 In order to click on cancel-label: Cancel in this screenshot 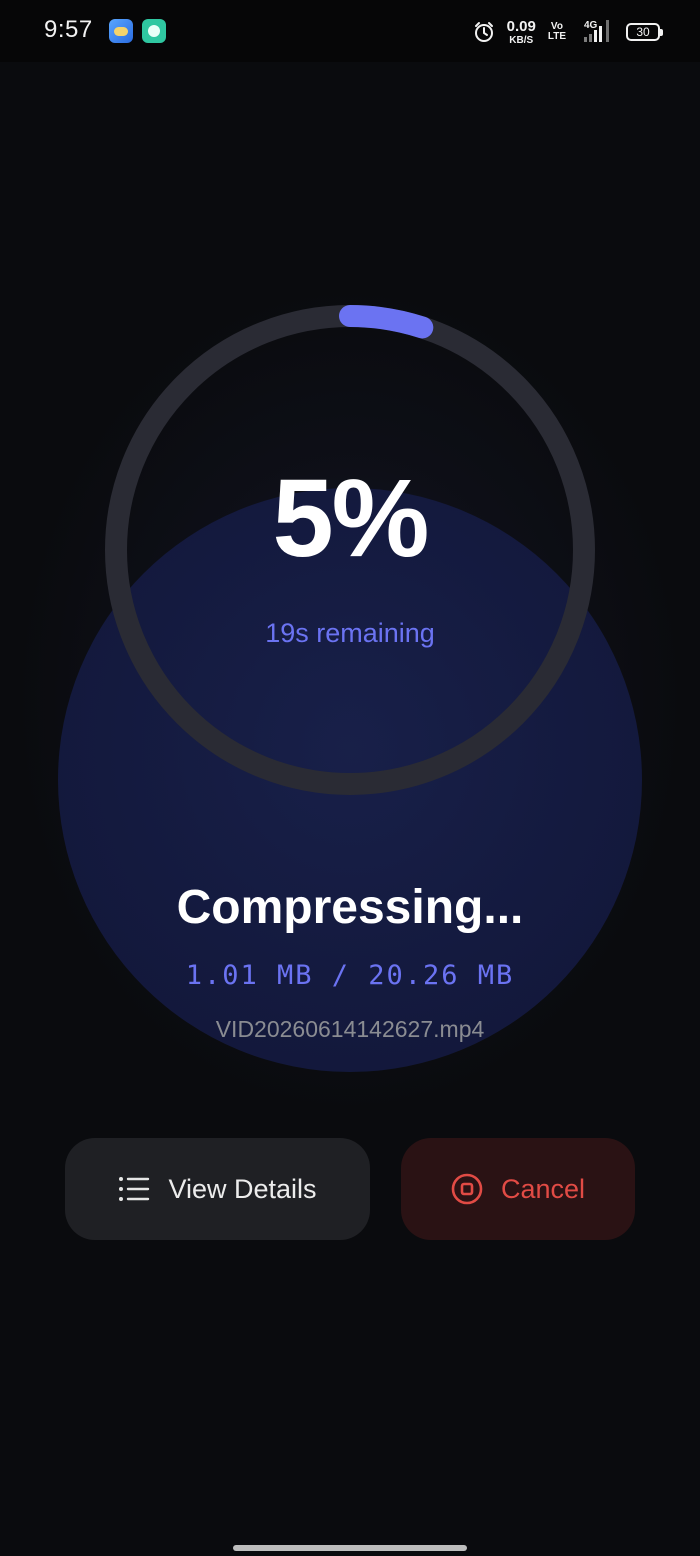, I will do `click(543, 1188)`.